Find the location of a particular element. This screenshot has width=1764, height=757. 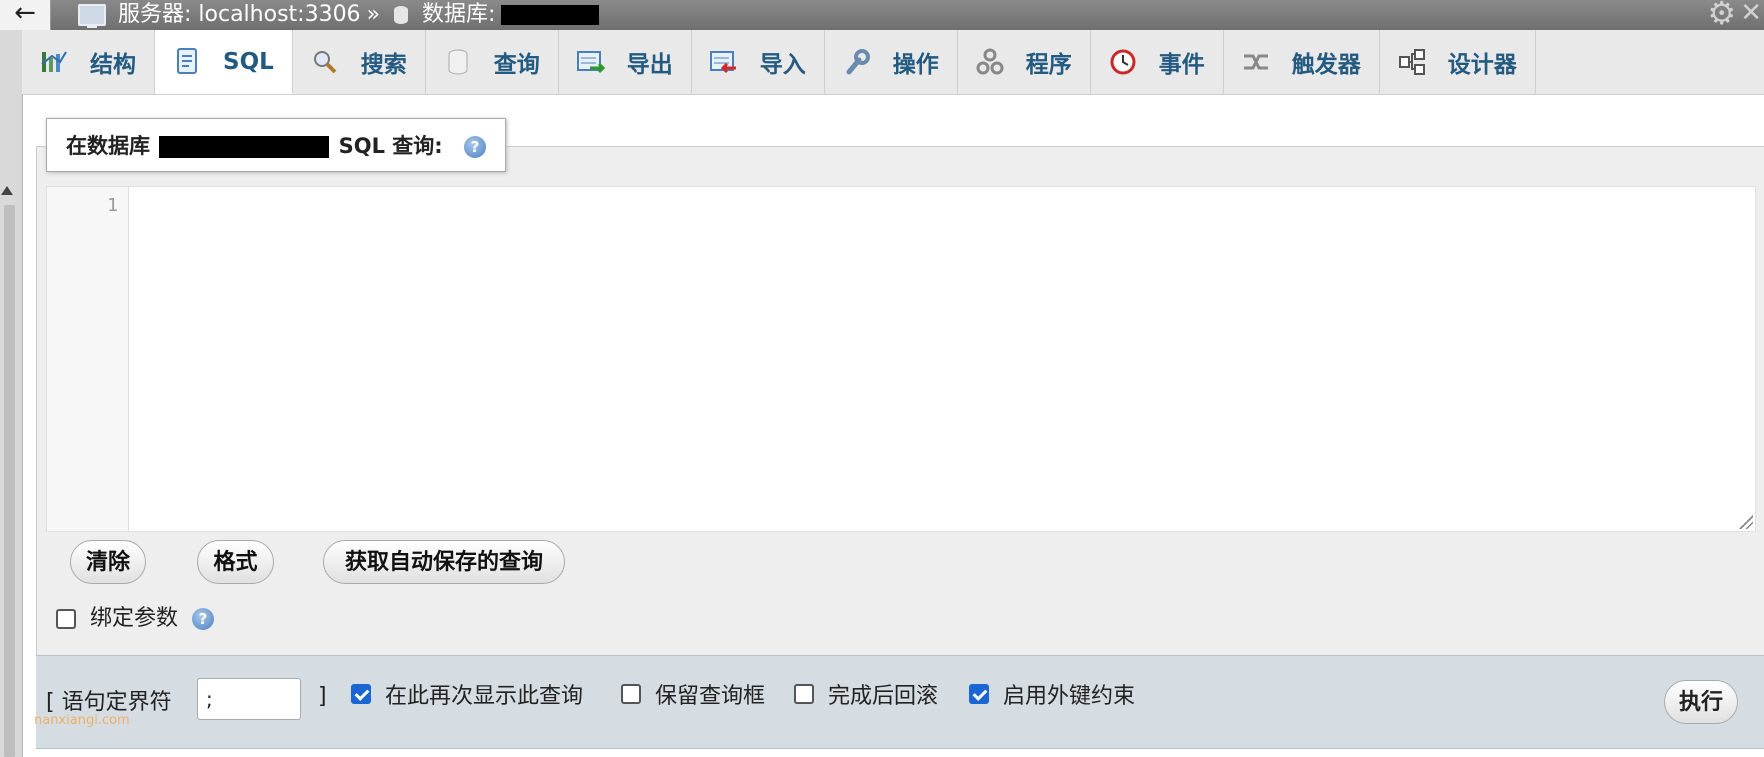

tab-bar: 结构 SQL 搜索 查询 导出 导入 操作 程序 事件 触发器 设计器 is located at coordinates (893, 62).